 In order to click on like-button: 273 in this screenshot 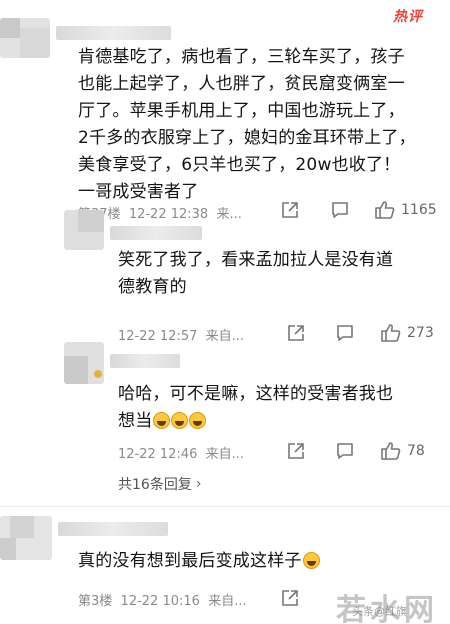, I will do `click(407, 333)`.